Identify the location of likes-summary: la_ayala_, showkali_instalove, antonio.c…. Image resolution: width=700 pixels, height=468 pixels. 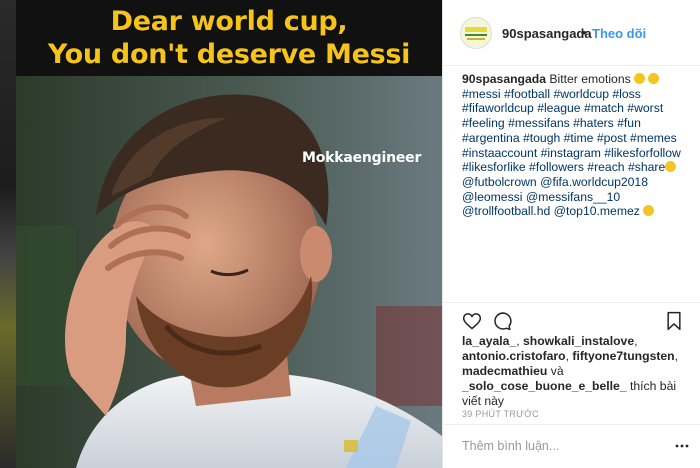
(576, 371).